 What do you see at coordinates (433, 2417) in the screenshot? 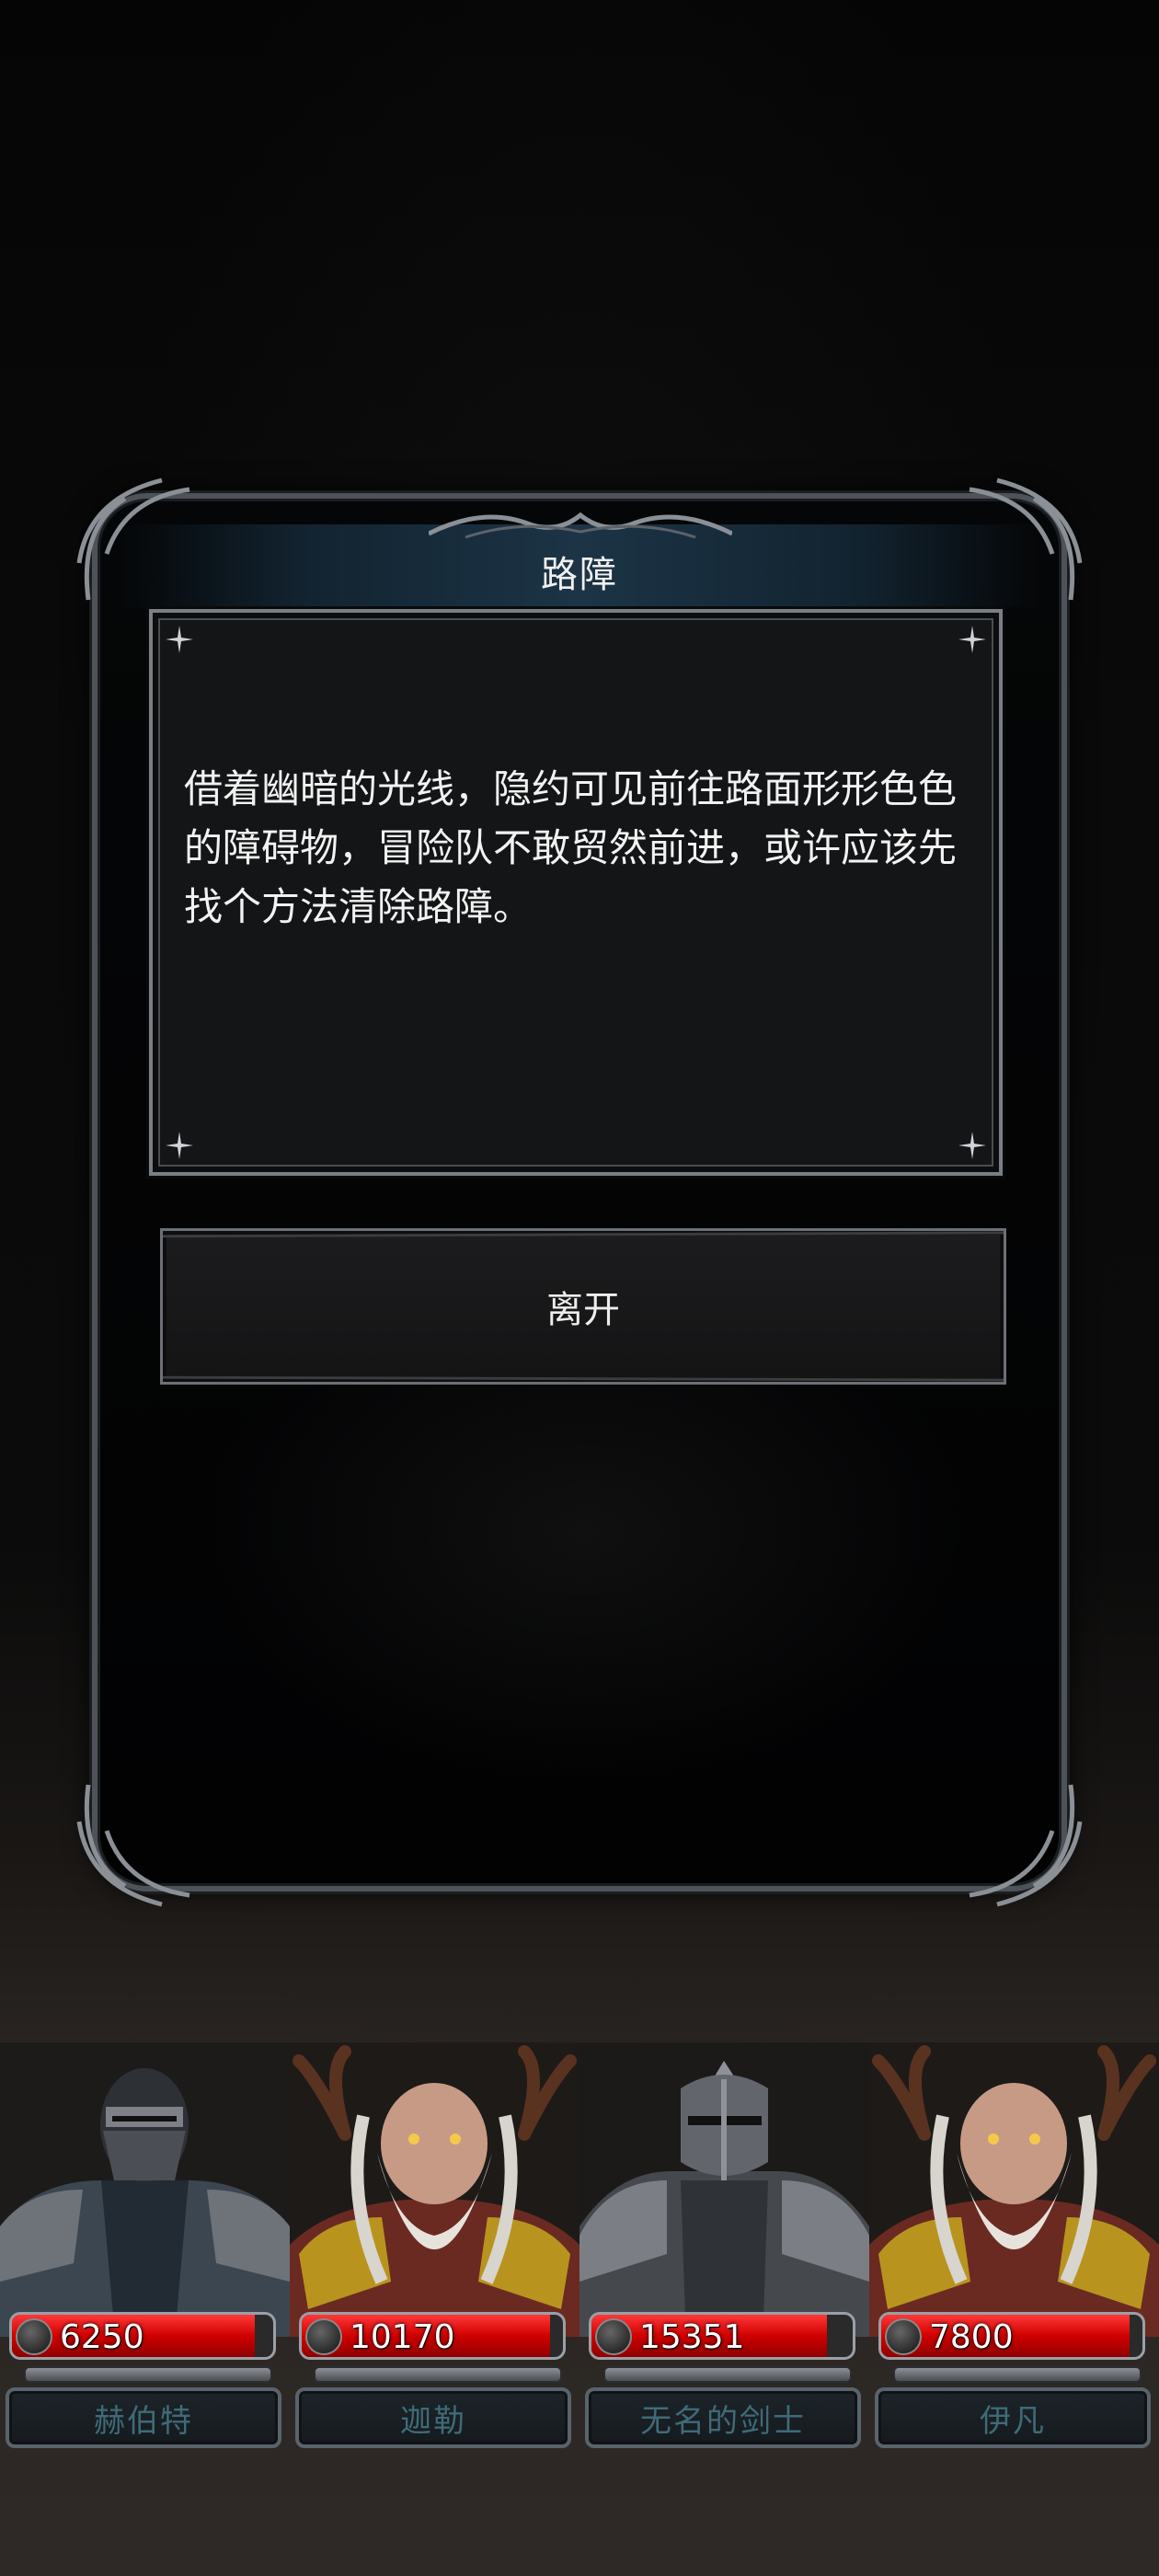
I see `hero-name: 迦勒` at bounding box center [433, 2417].